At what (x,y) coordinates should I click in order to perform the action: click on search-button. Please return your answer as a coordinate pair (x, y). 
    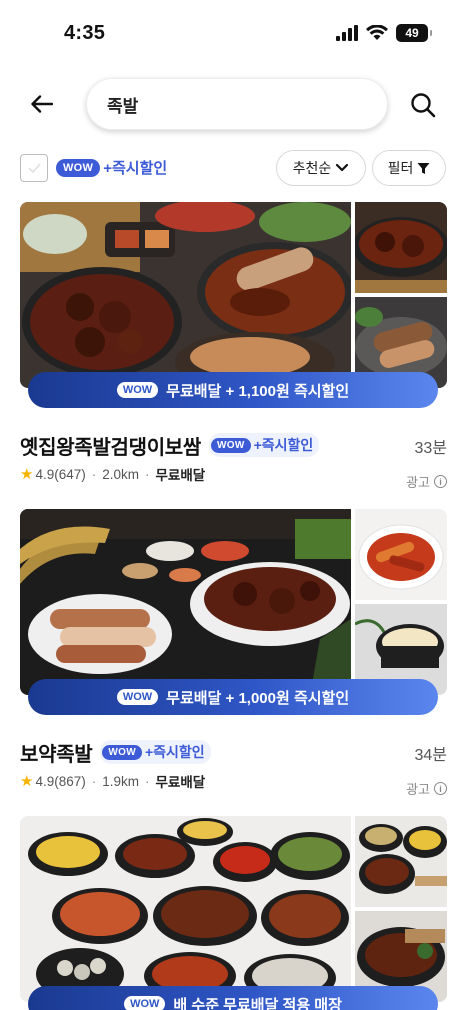
    Looking at the image, I should click on (423, 105).